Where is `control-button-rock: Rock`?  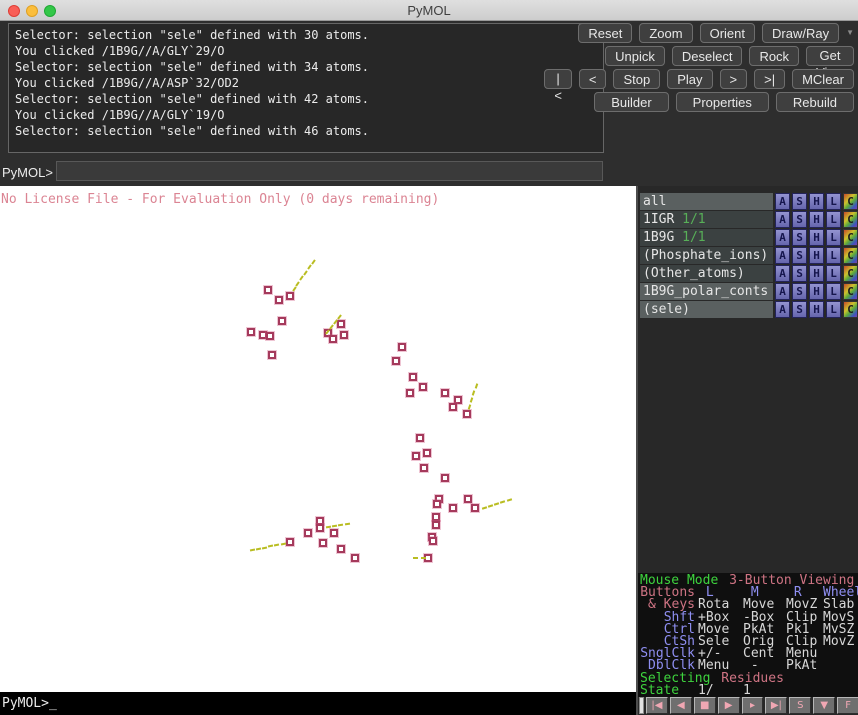
control-button-rock: Rock is located at coordinates (774, 56).